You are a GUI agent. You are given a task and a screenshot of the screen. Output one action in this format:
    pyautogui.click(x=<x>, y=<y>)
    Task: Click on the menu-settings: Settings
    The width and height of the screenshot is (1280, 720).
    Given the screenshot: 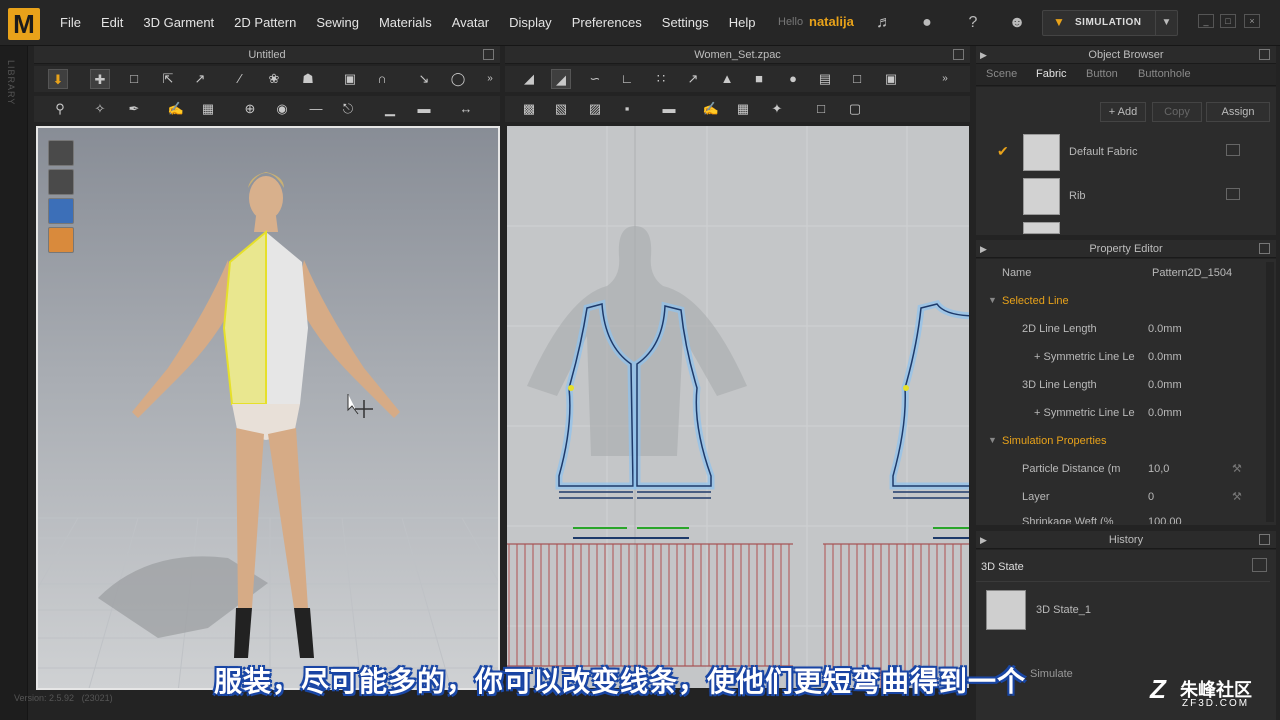 What is the action you would take?
    pyautogui.click(x=685, y=23)
    